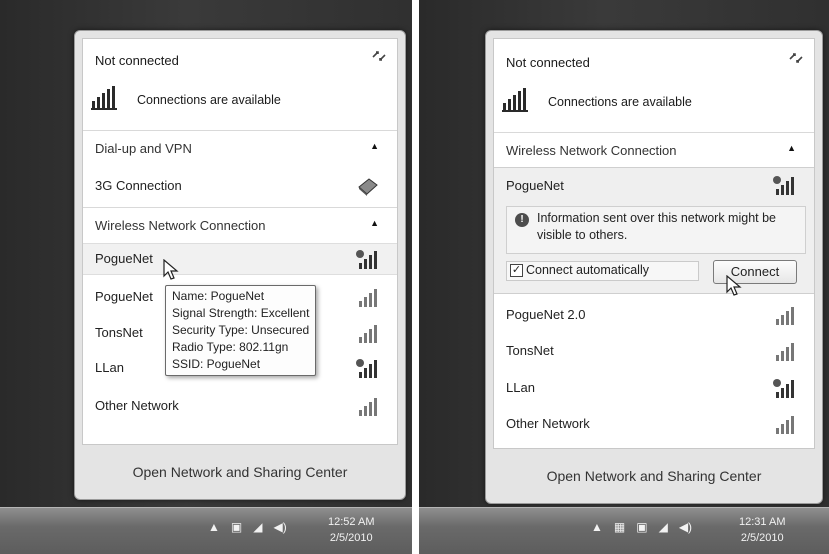 This screenshot has height=554, width=829. I want to click on clock-time: 12:52 AM, so click(351, 522).